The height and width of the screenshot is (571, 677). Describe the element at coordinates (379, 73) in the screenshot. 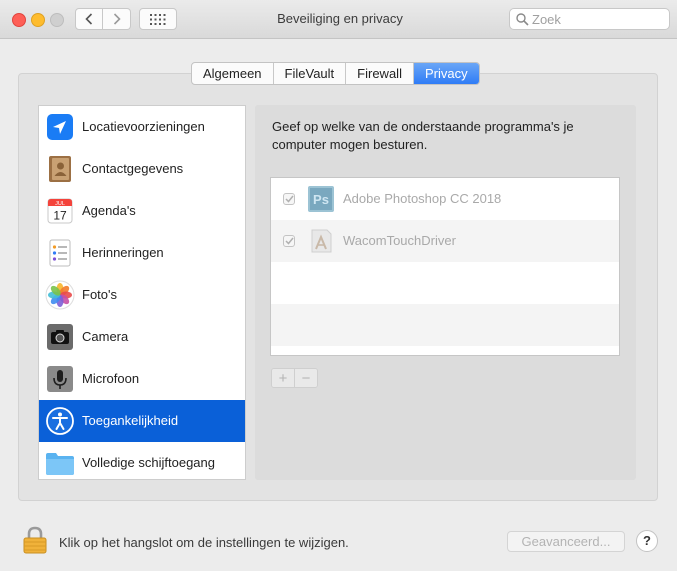

I see `tab-firewall: Firewall` at that location.